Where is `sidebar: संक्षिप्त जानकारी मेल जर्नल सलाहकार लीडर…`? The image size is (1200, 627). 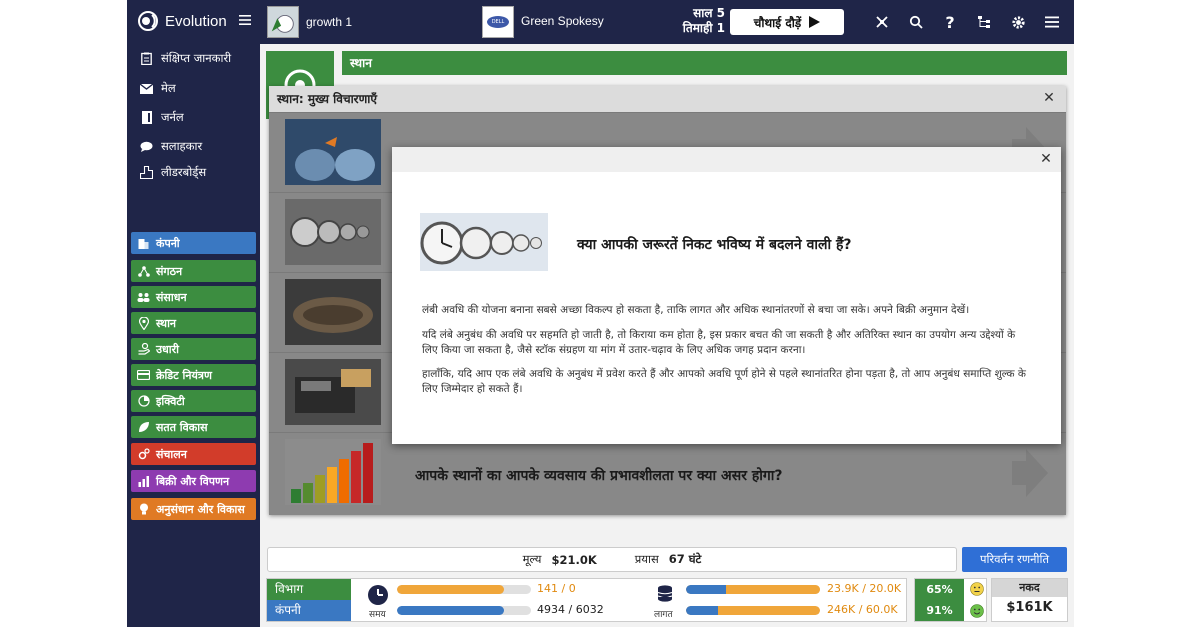
sidebar: संक्षिप्त जानकारी मेल जर्नल सलाहकार लीडर… is located at coordinates (193, 335).